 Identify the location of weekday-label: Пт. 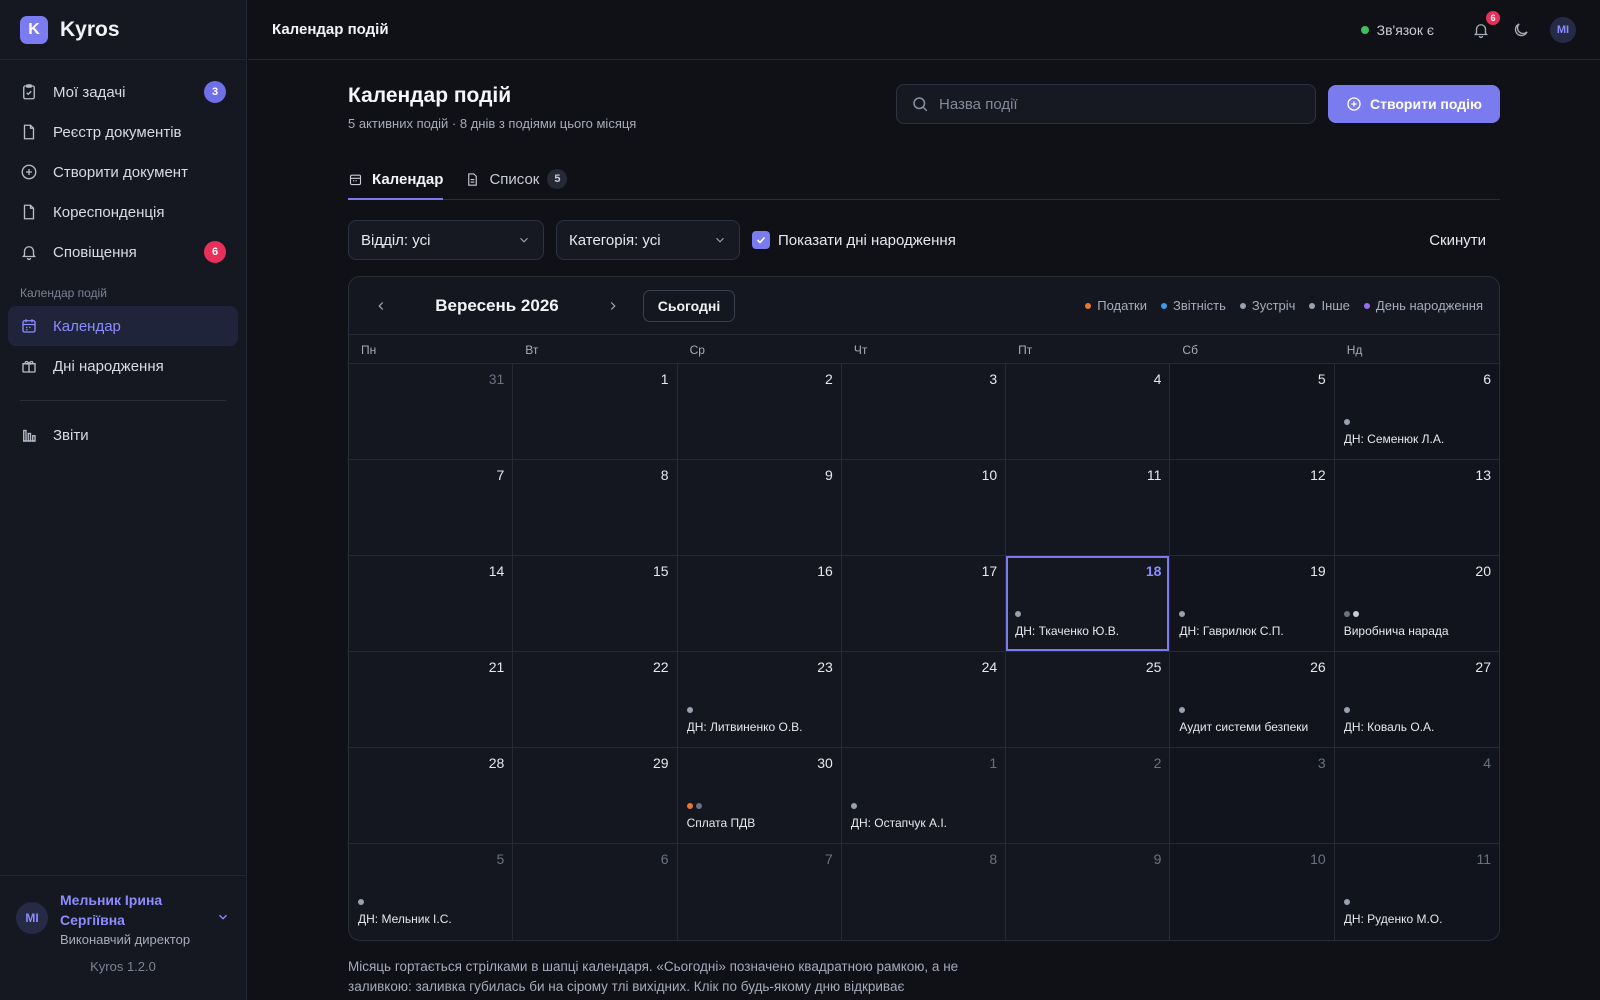
(1025, 350).